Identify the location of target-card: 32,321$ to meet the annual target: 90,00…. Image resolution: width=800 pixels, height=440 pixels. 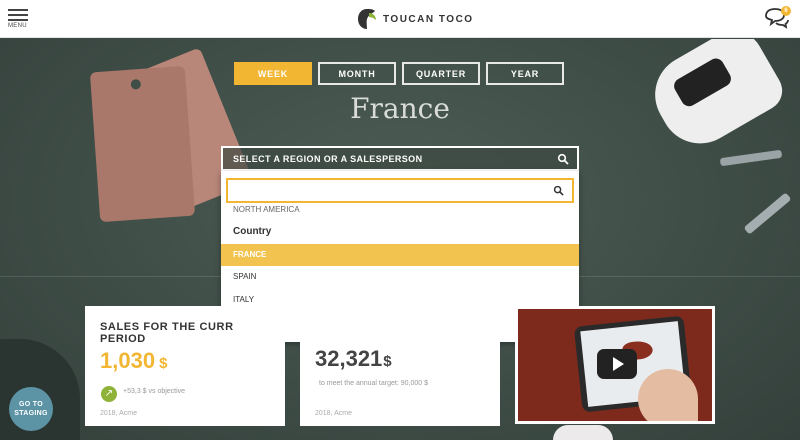
(400, 366).